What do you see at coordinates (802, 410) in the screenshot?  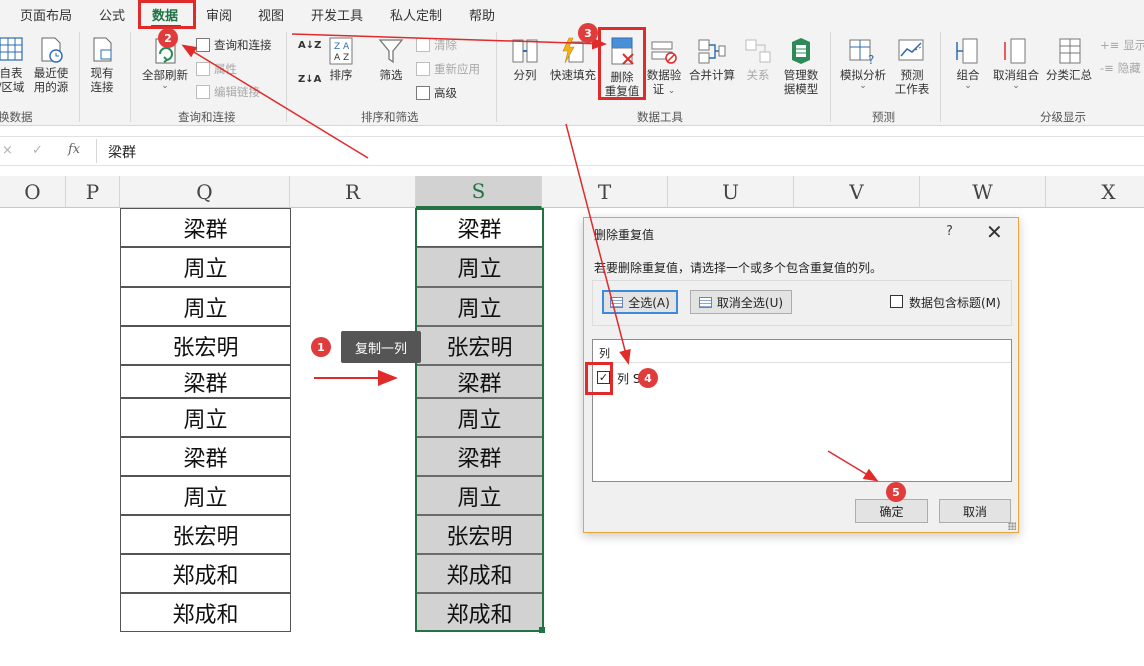 I see `columns-listbox: 列 ✓ 列 S` at bounding box center [802, 410].